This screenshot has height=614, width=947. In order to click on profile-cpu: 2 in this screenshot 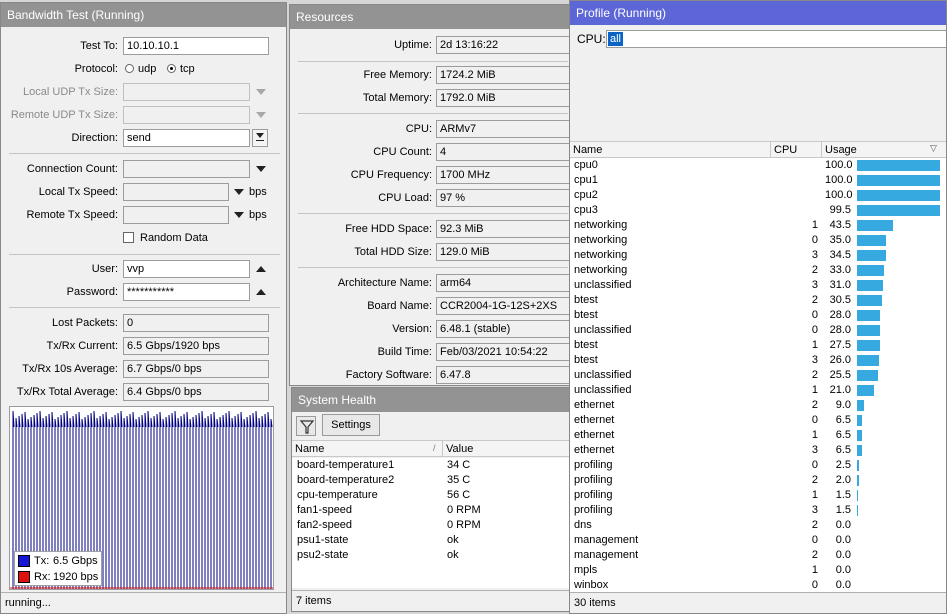, I will do `click(814, 300)`.